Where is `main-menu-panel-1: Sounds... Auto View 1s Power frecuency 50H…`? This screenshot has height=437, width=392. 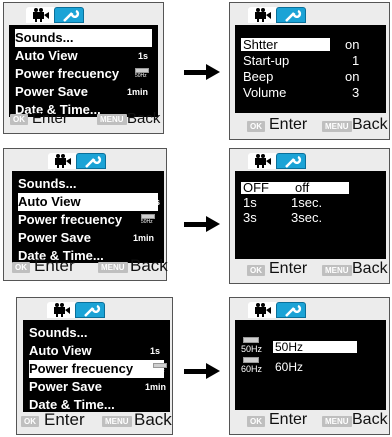 main-menu-panel-1: Sounds... Auto View 1s Power frecuency 50H… is located at coordinates (83, 68).